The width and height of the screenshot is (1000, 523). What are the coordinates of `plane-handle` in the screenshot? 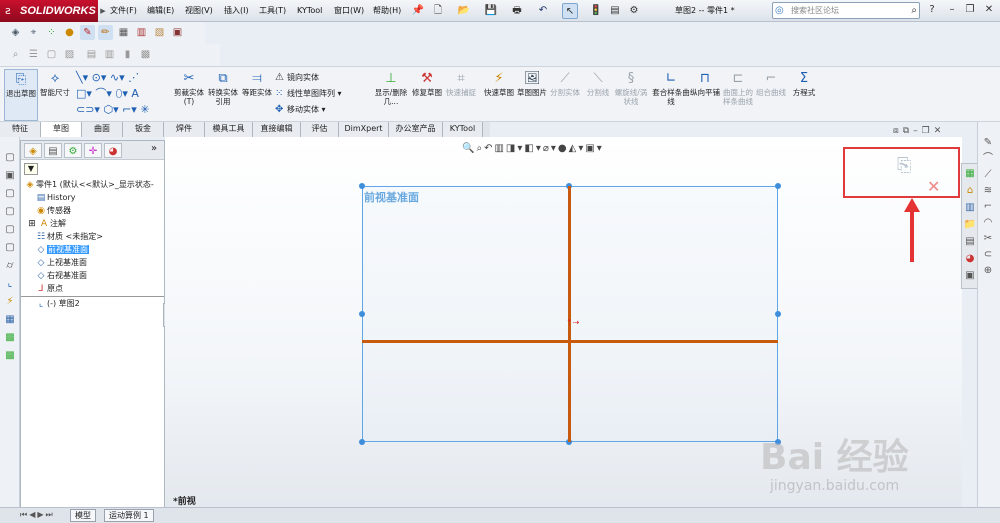 It's located at (778, 186).